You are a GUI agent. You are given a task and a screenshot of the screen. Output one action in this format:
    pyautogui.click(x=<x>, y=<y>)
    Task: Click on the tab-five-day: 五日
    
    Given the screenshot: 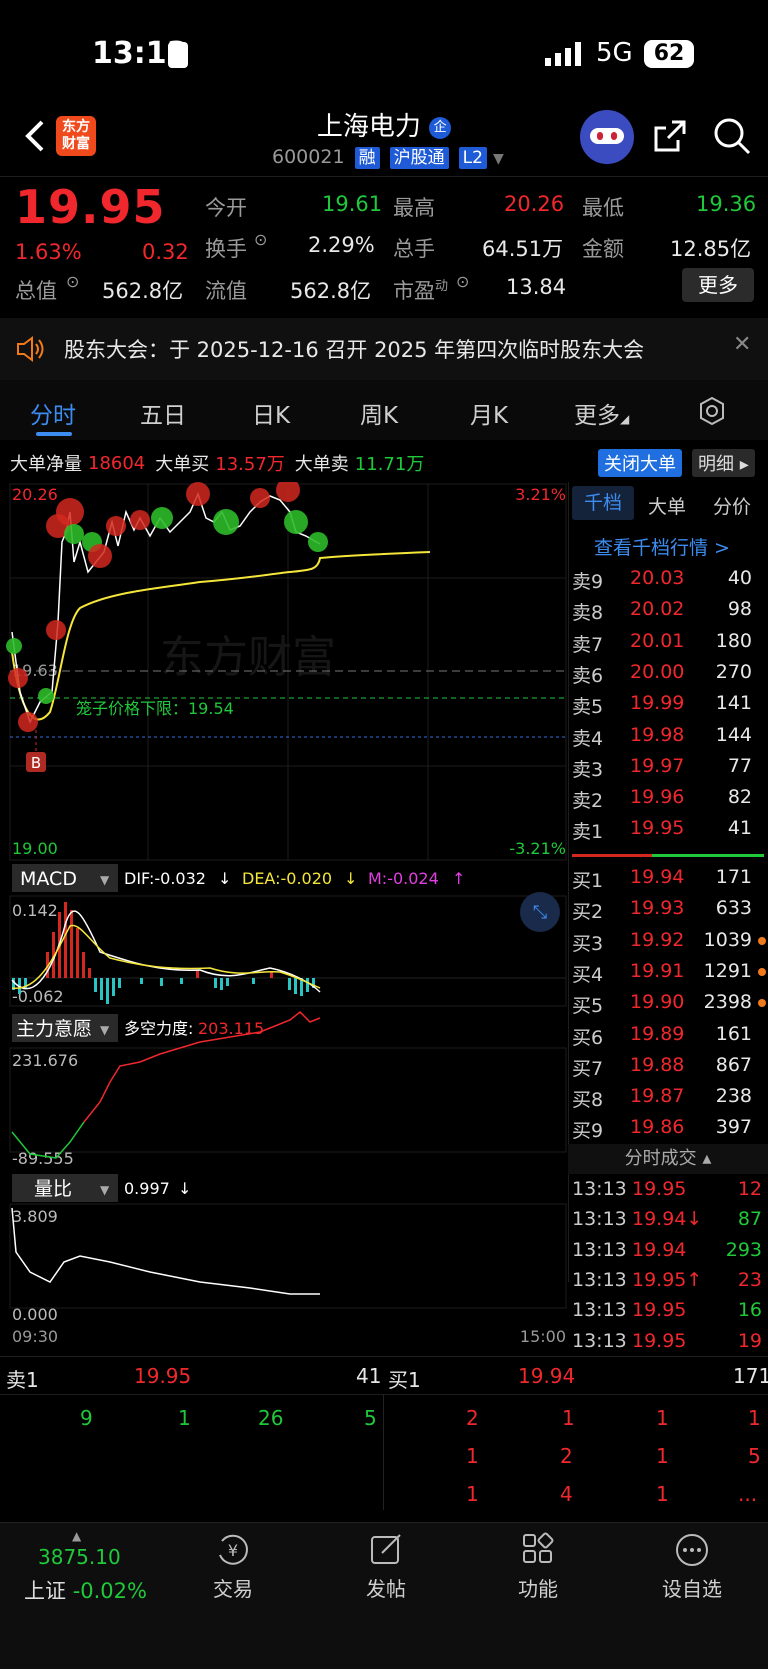 What is the action you would take?
    pyautogui.click(x=163, y=413)
    